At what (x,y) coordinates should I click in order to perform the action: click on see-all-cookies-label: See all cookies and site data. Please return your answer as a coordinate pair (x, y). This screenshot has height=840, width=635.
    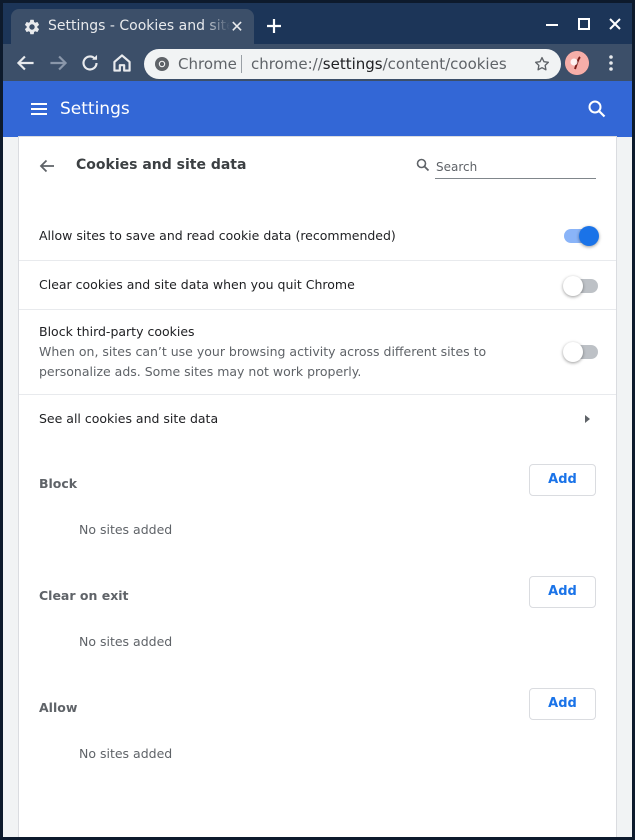
    Looking at the image, I should click on (129, 418).